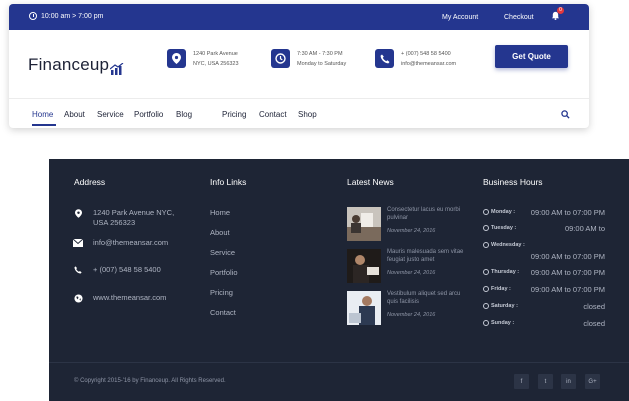 The image size is (629, 401). I want to click on hours-day: Wednesday :, so click(508, 245).